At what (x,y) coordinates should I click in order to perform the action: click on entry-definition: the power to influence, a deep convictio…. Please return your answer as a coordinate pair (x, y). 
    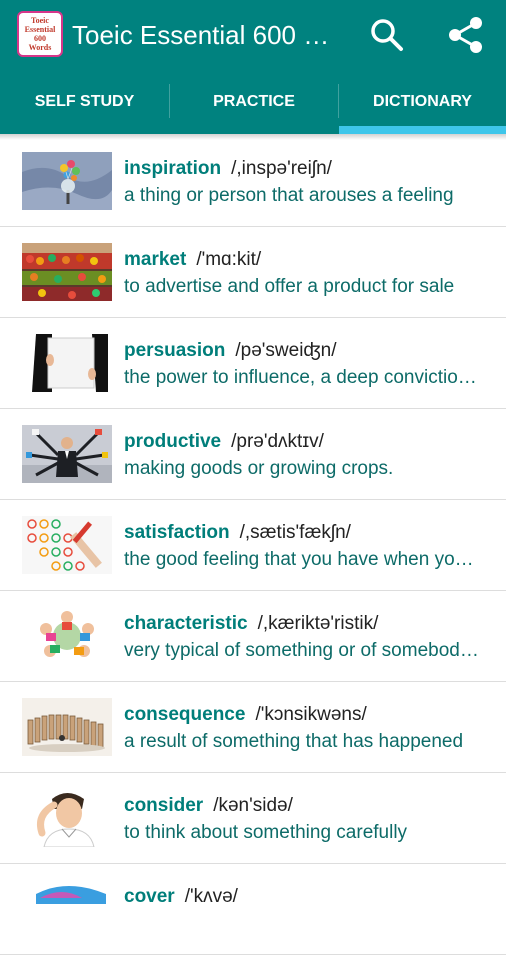
    Looking at the image, I should click on (304, 377).